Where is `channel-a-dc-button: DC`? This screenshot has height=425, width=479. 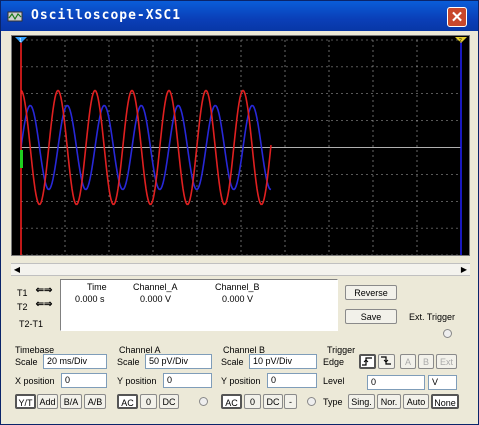 channel-a-dc-button: DC is located at coordinates (169, 401).